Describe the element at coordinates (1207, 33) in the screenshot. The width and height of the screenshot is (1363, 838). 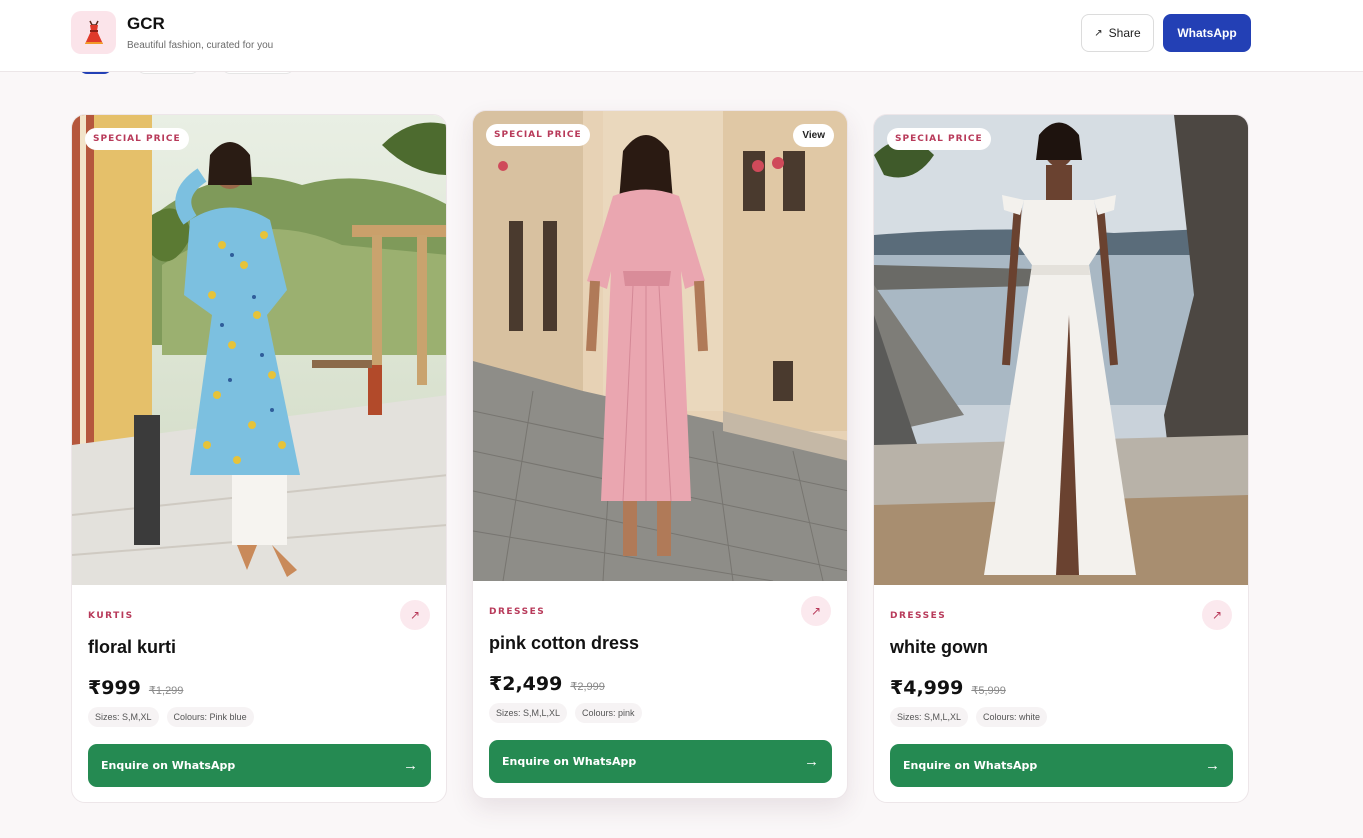
I see `whatsapp-button: WhatsApp` at that location.